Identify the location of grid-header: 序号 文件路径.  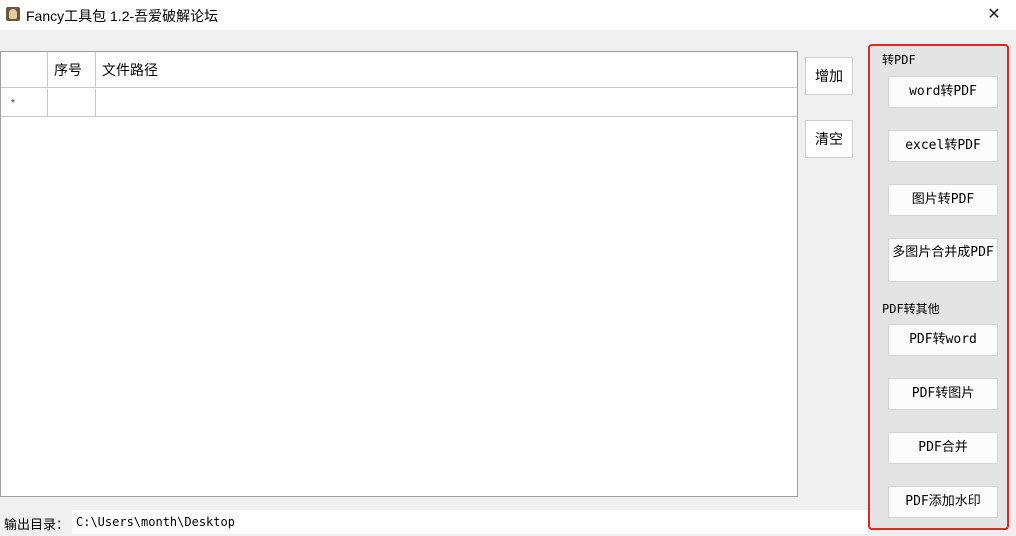
(399, 70).